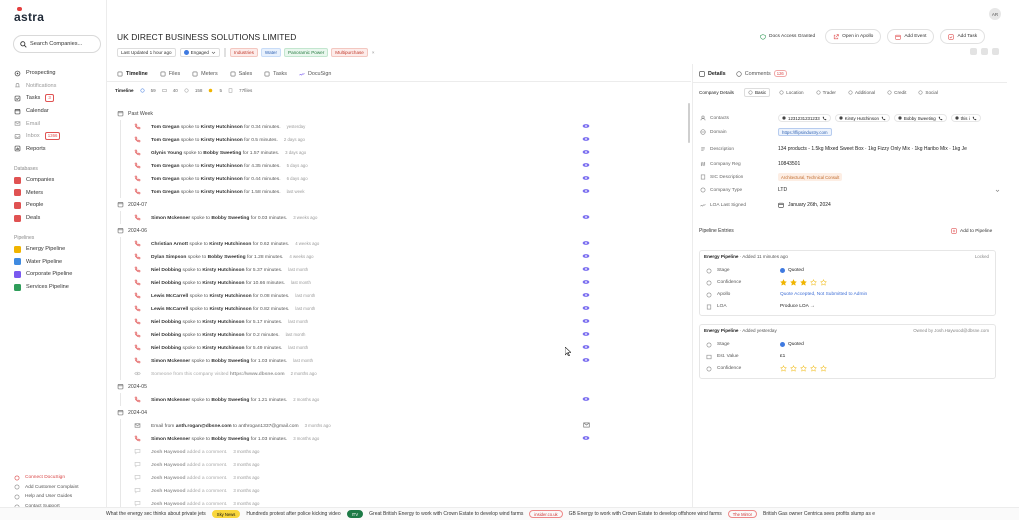 Image resolution: width=1019 pixels, height=532 pixels. Describe the element at coordinates (60, 262) in the screenshot. I see `sidebar-item-water-pipeline: Water Pipeline` at that location.